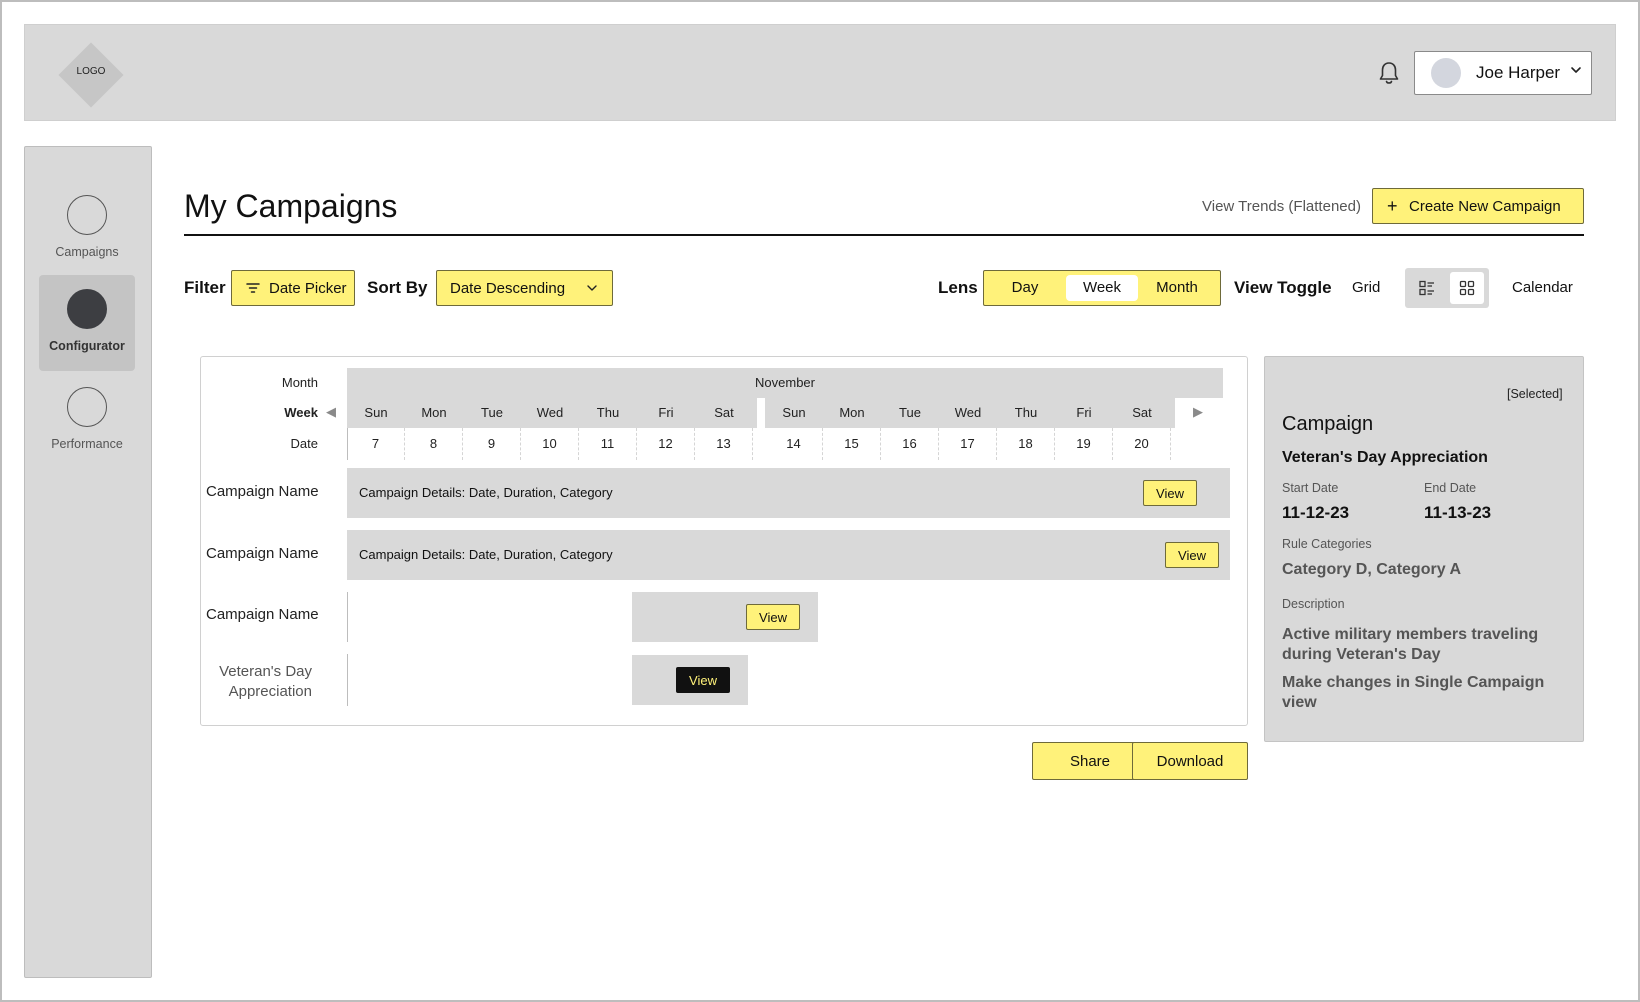 This screenshot has width=1640, height=1002. What do you see at coordinates (608, 444) in the screenshot?
I see `date-cell: 11` at bounding box center [608, 444].